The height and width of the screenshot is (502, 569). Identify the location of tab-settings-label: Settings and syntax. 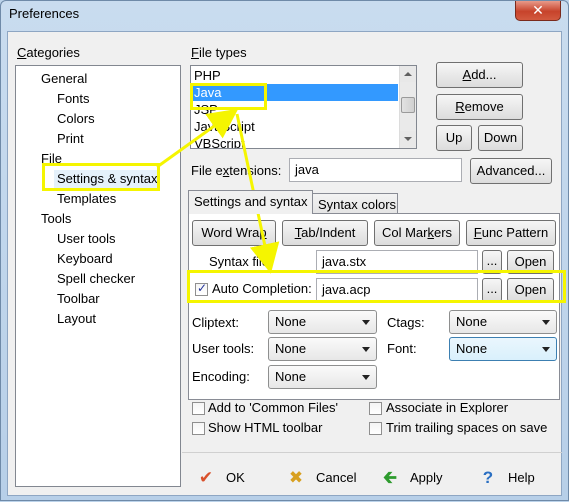
(251, 201).